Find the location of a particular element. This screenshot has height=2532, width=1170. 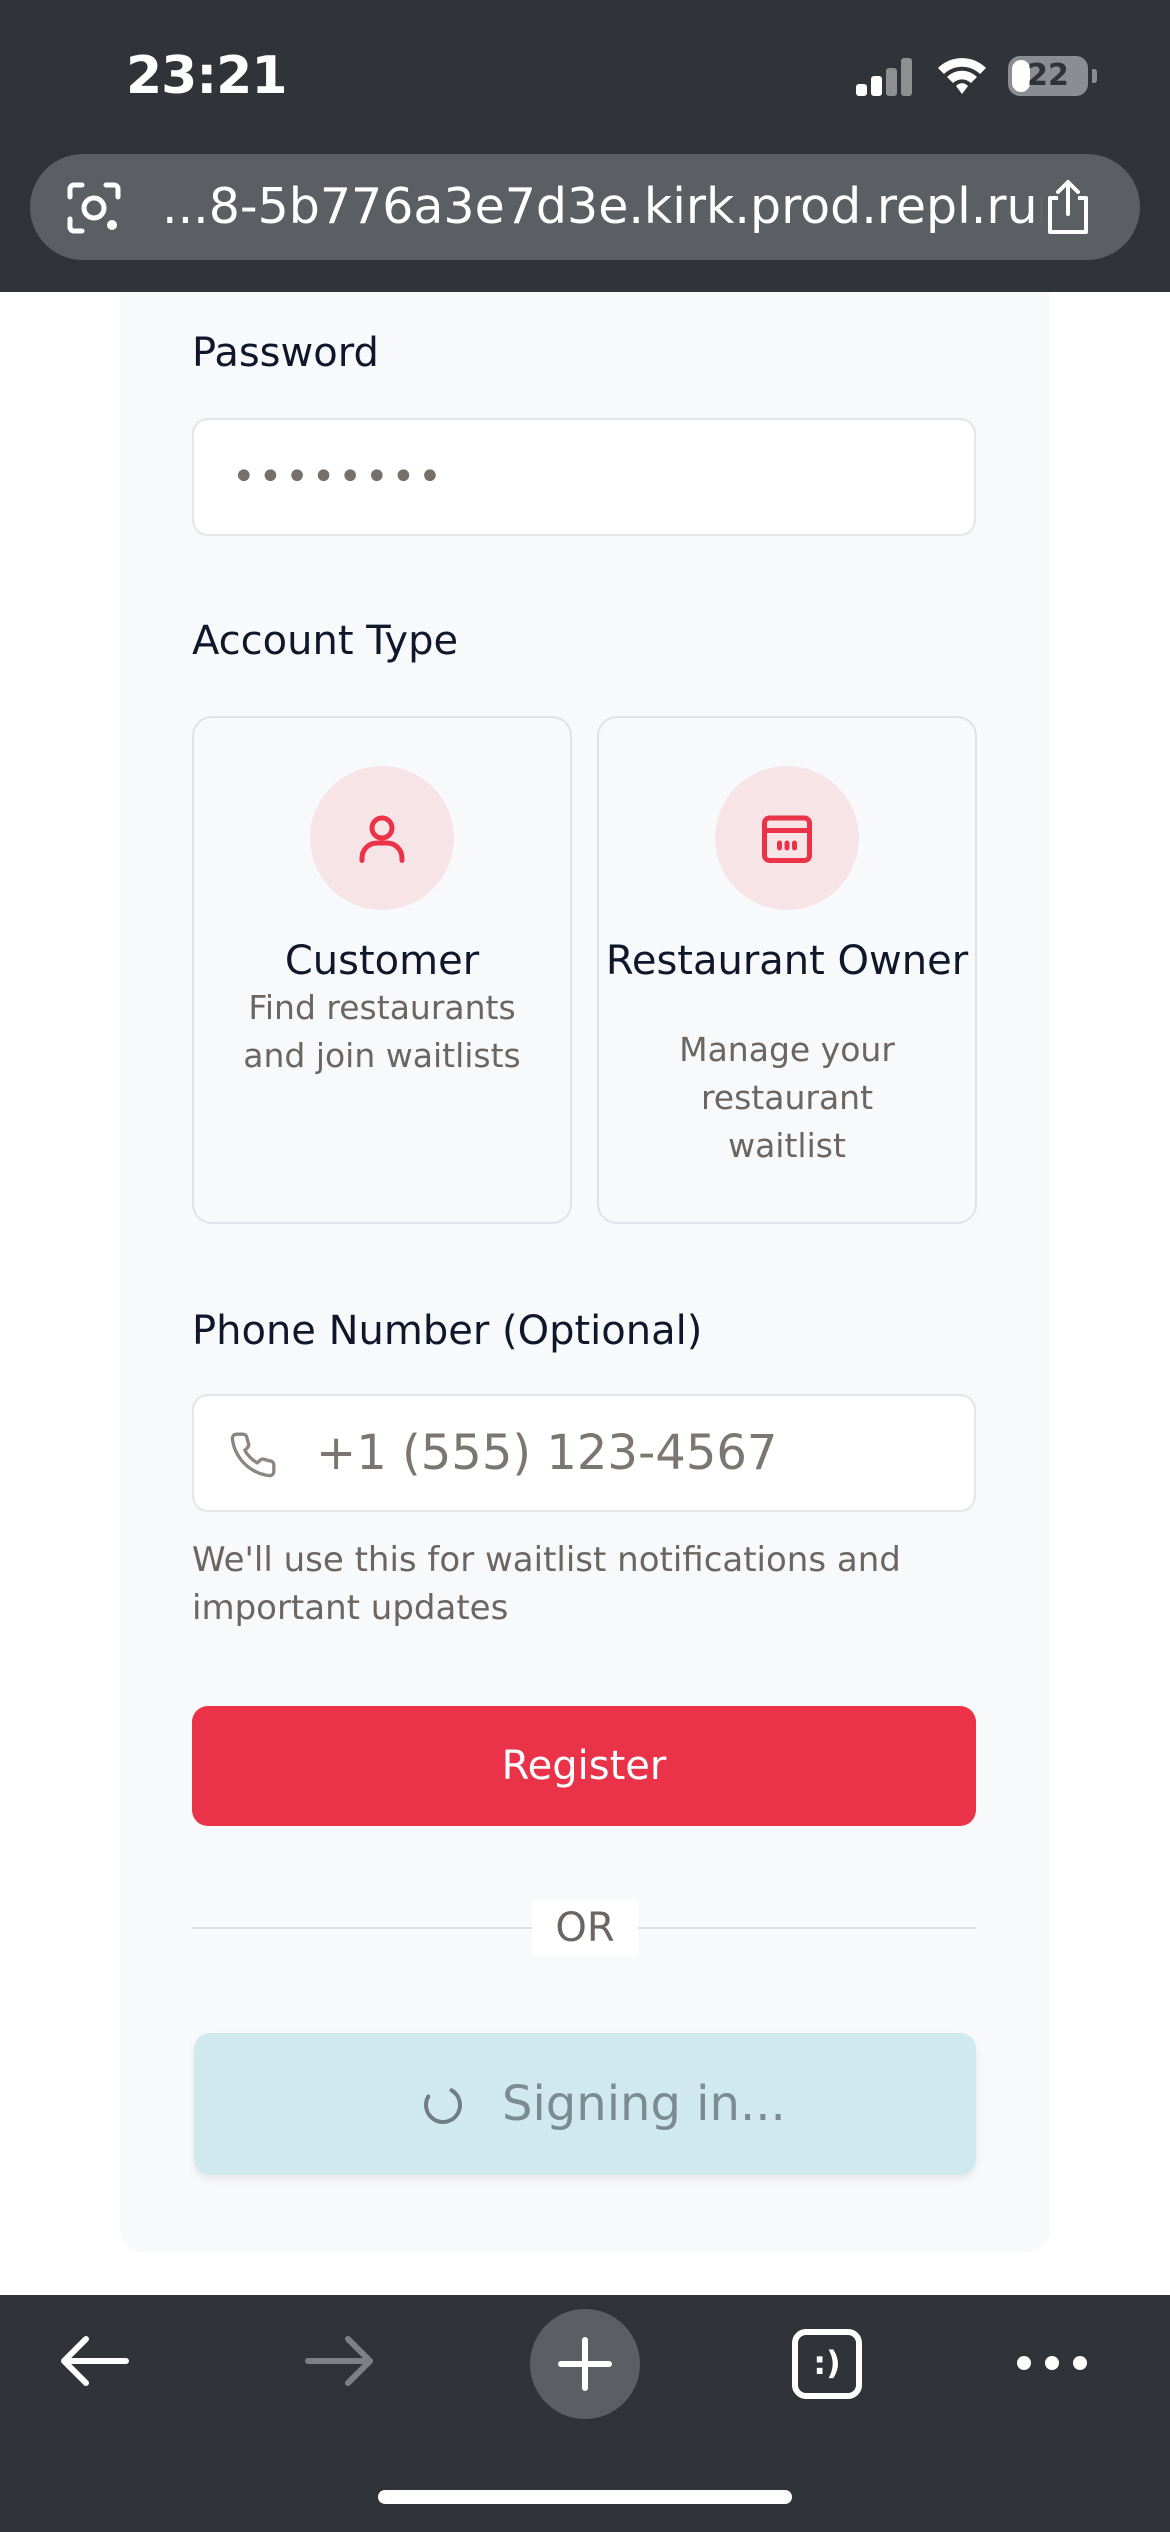

user-icon is located at coordinates (382, 838).